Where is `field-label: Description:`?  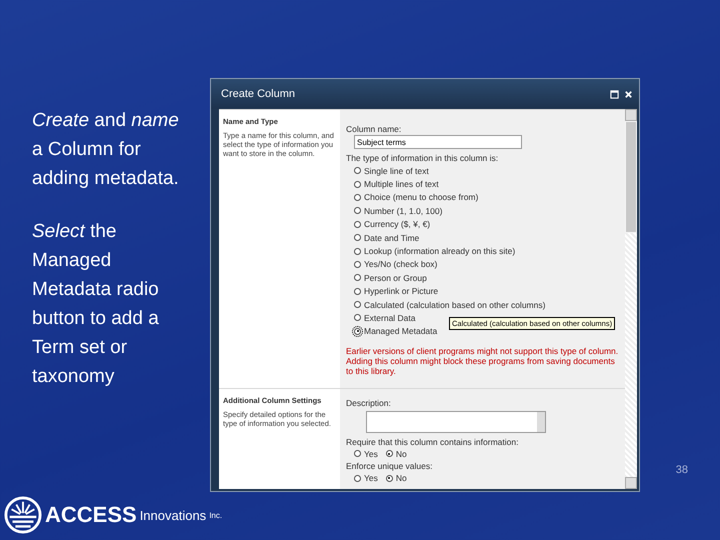
field-label: Description: is located at coordinates (369, 403).